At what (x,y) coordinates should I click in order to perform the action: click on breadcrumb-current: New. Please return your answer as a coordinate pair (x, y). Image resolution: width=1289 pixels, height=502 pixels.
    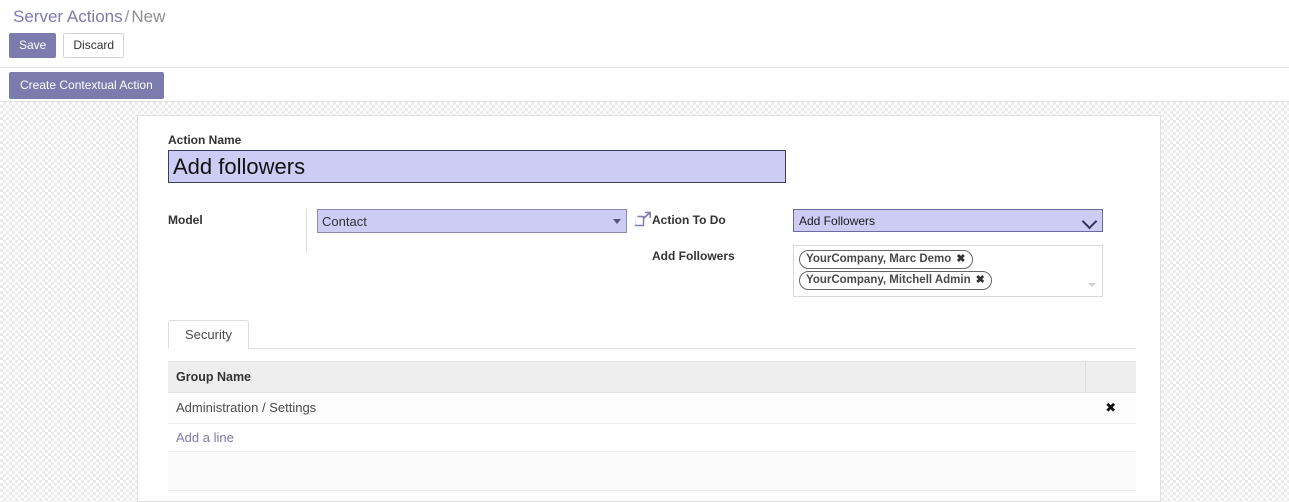
    Looking at the image, I should click on (148, 16).